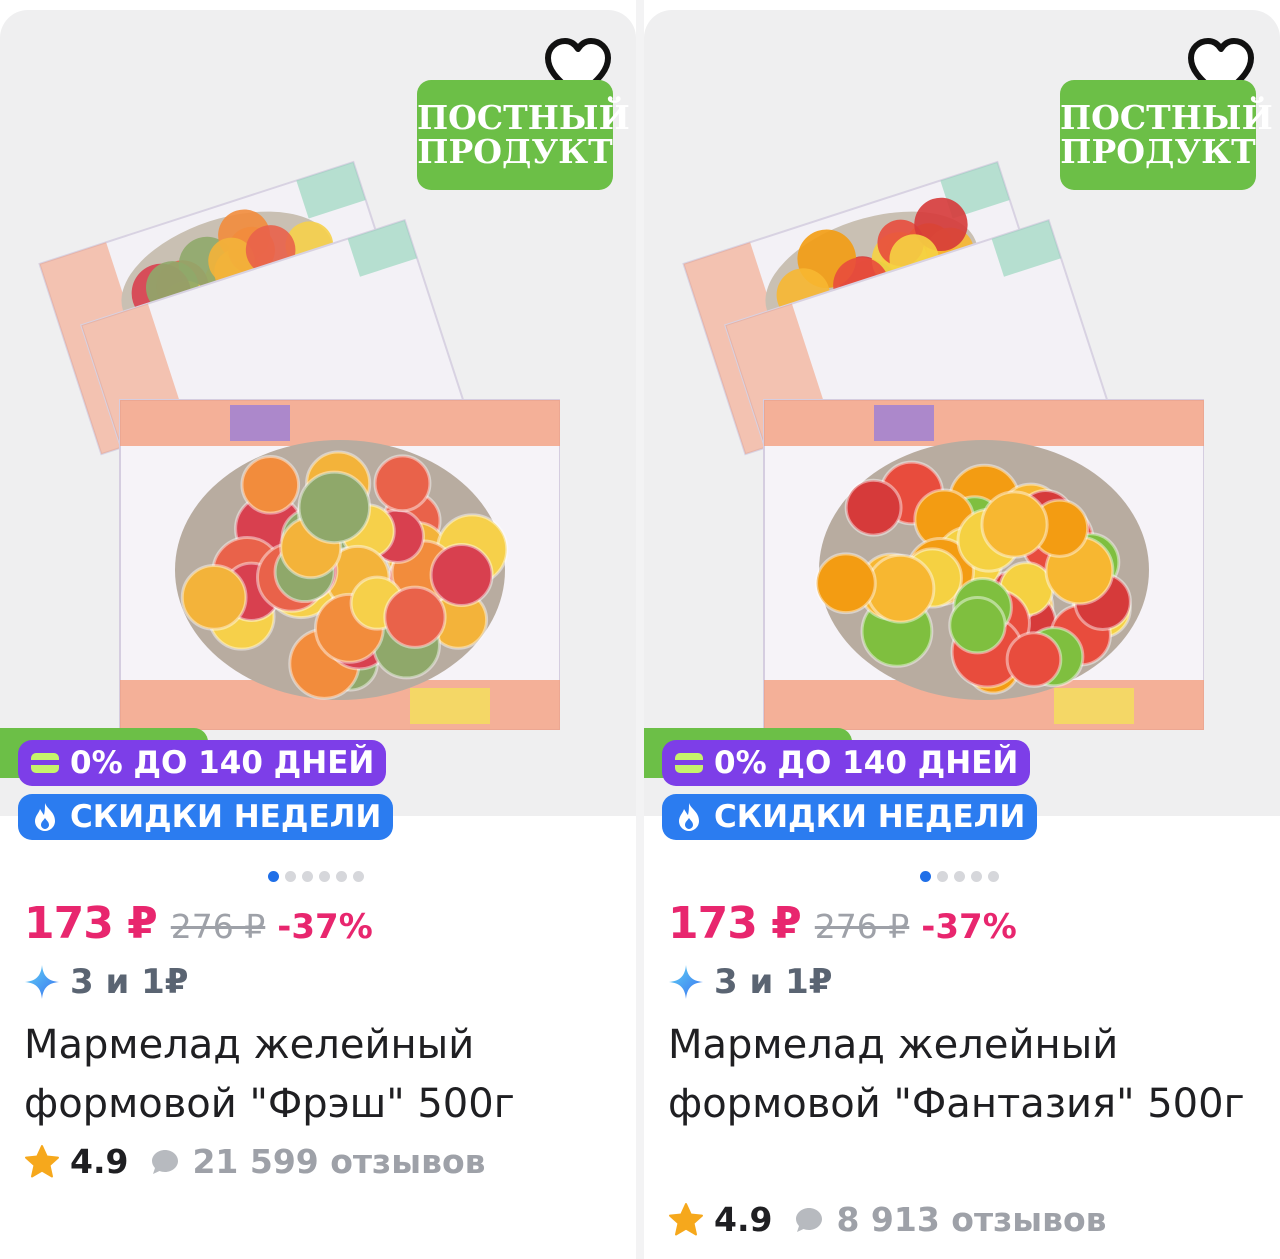  Describe the element at coordinates (640, 629) in the screenshot. I see `cards-gap` at that location.